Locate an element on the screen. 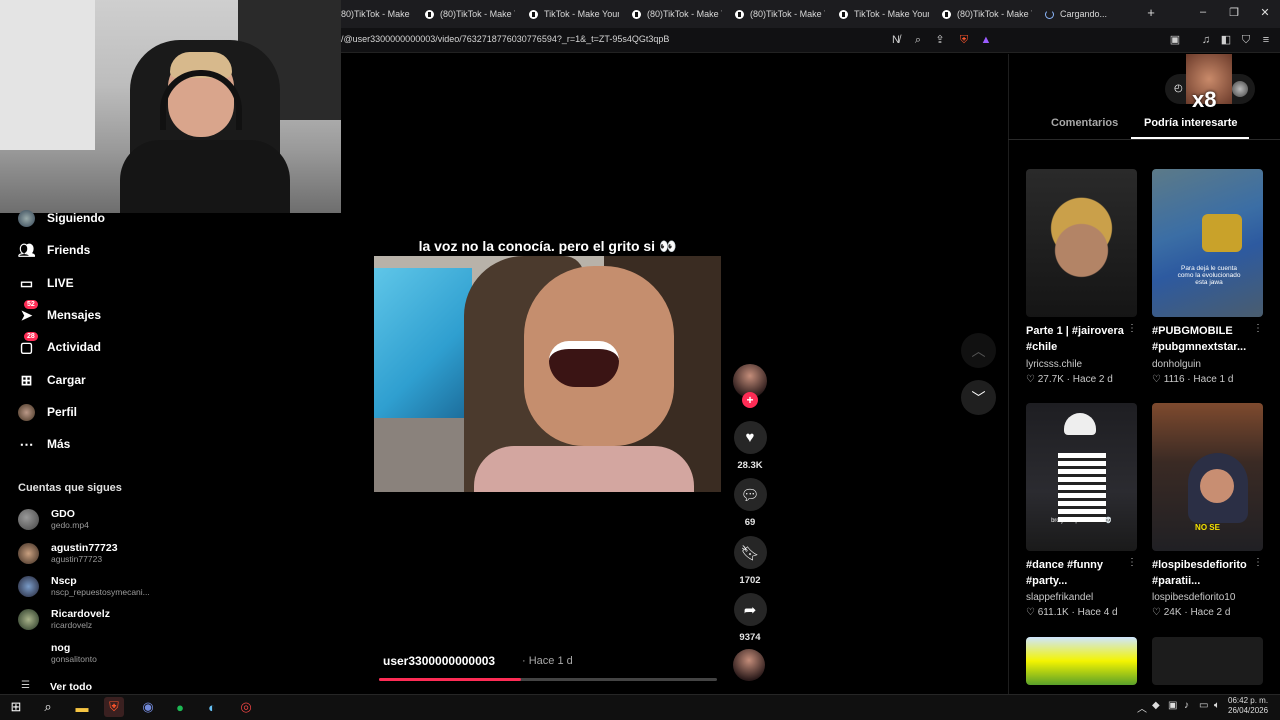  video-age: Hace 1 d is located at coordinates (1213, 379).